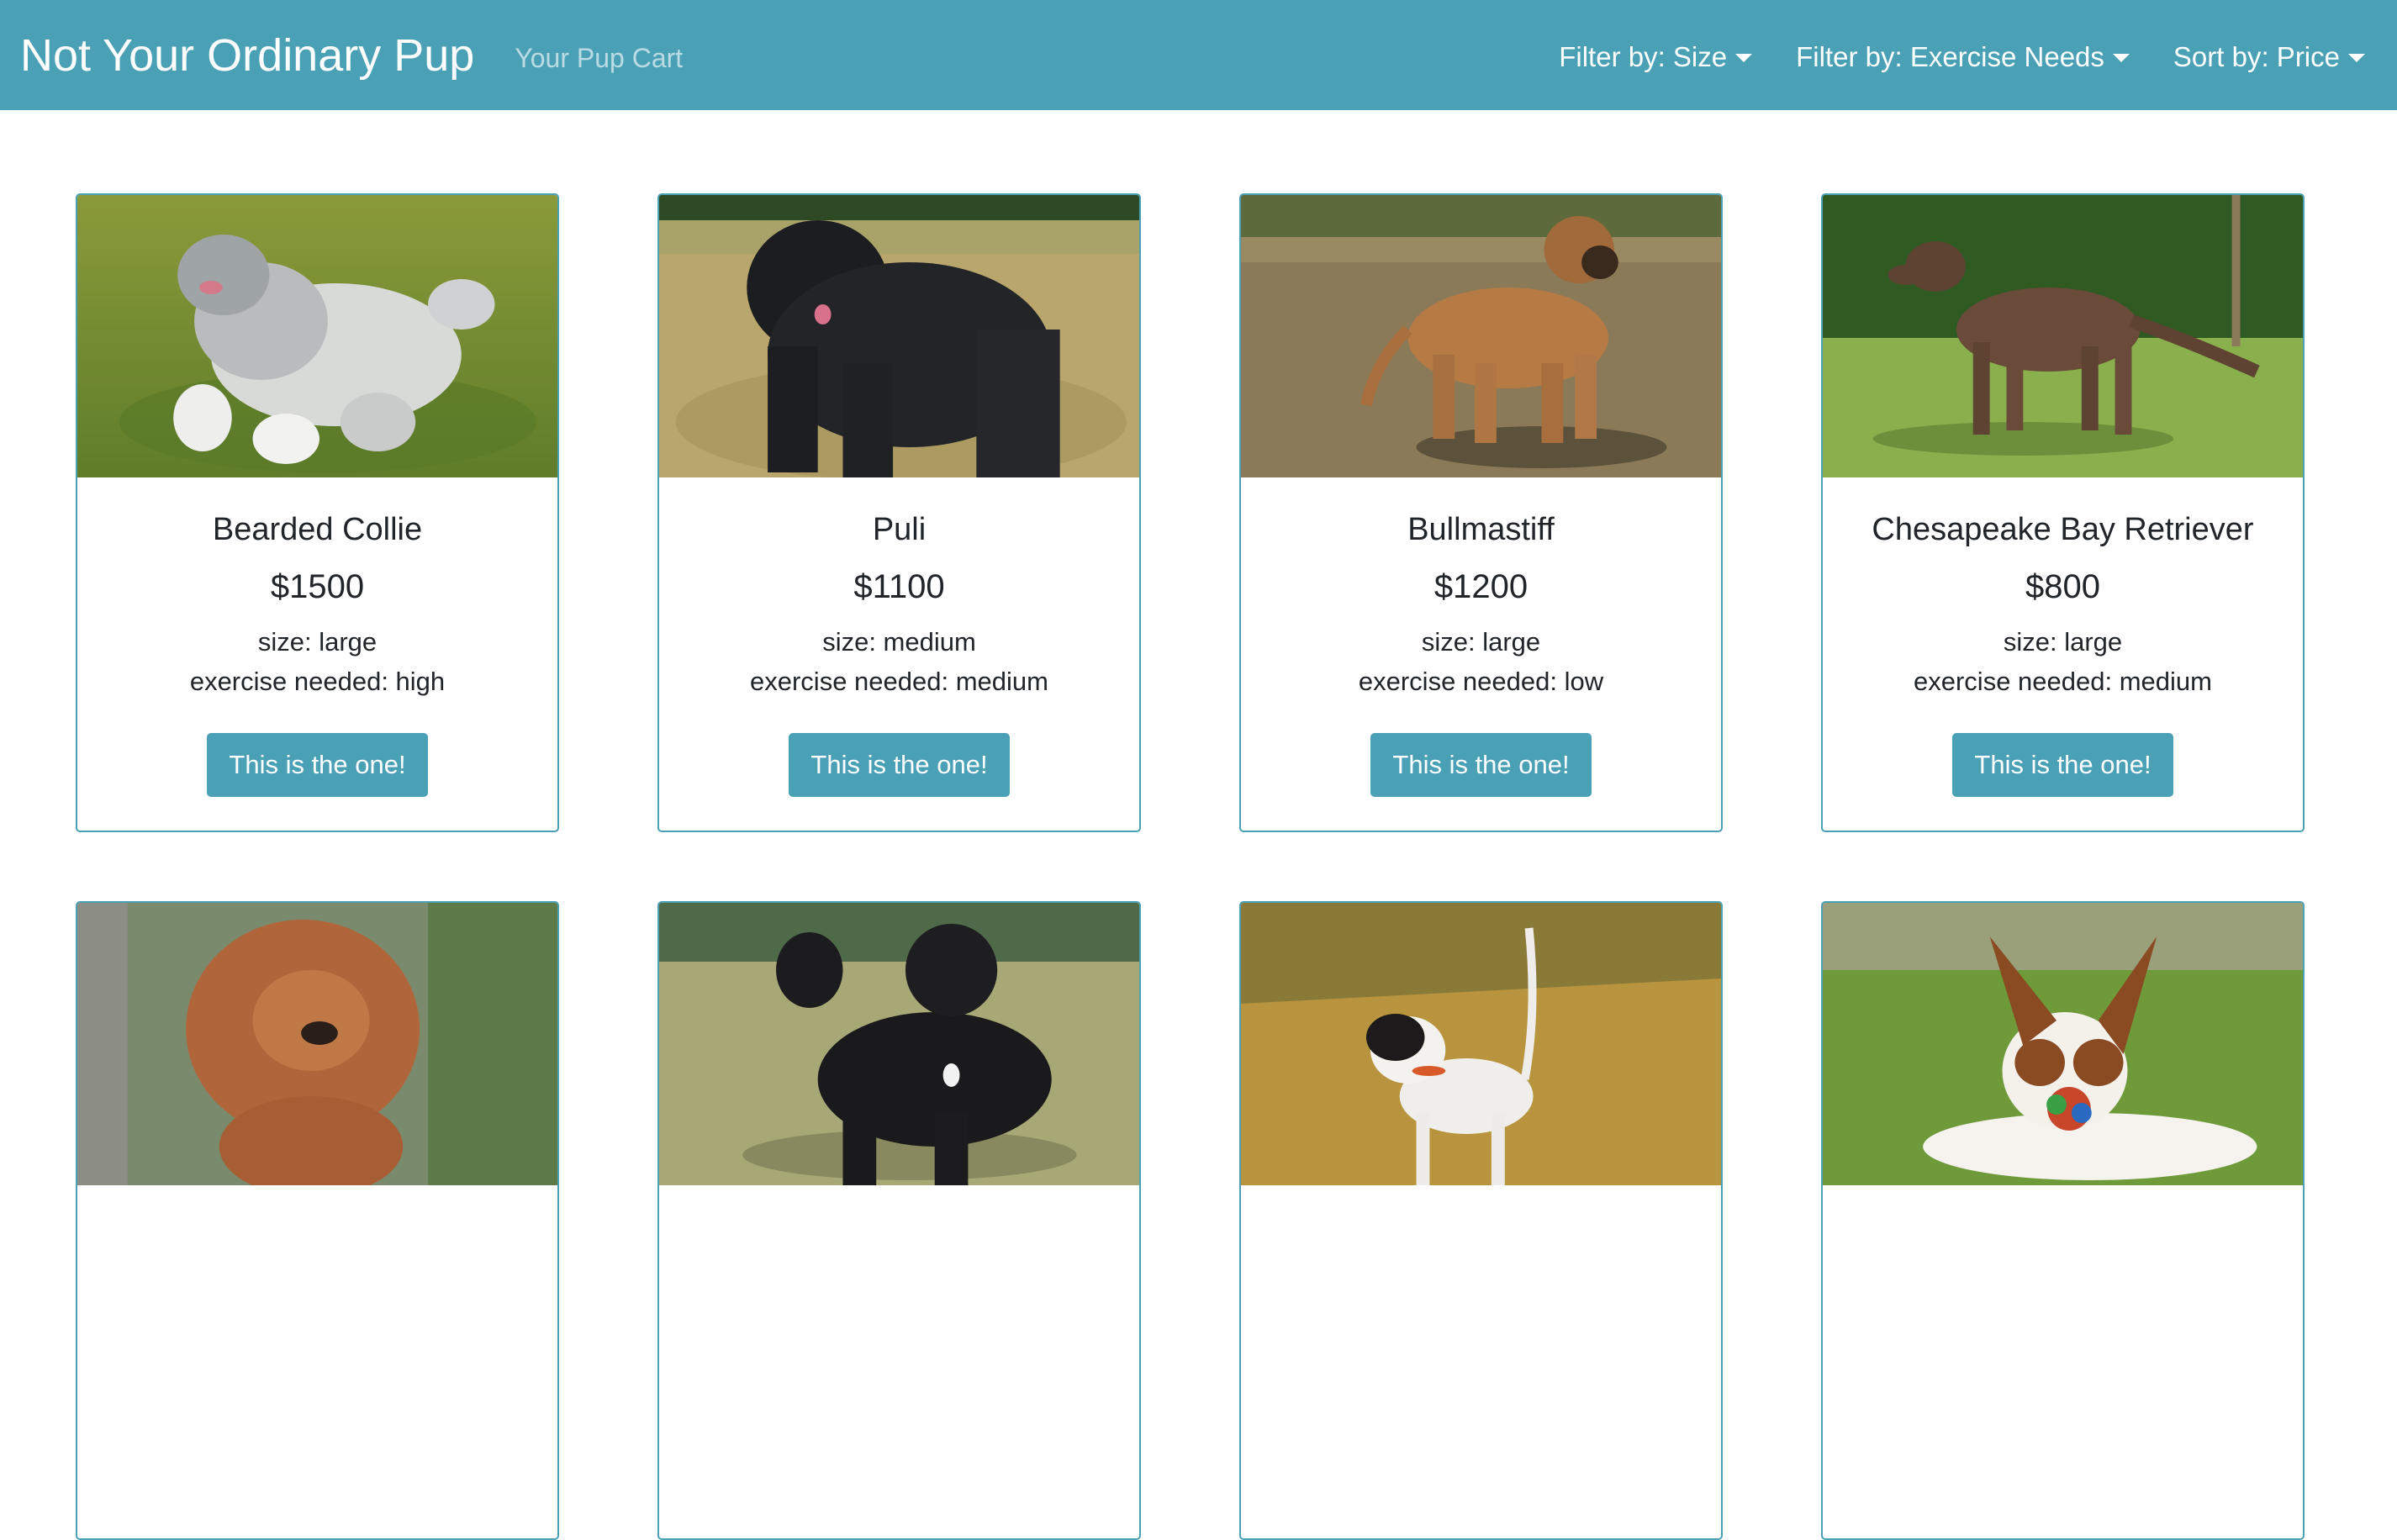 This screenshot has height=1540, width=2397. Describe the element at coordinates (317, 529) in the screenshot. I see `pup-name: Bearded Collie` at that location.